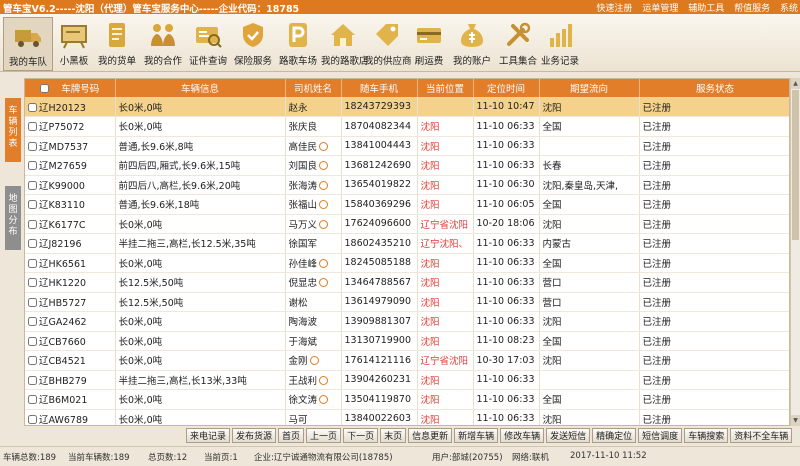  I want to click on cell-phone: 13464788567, so click(379, 282).